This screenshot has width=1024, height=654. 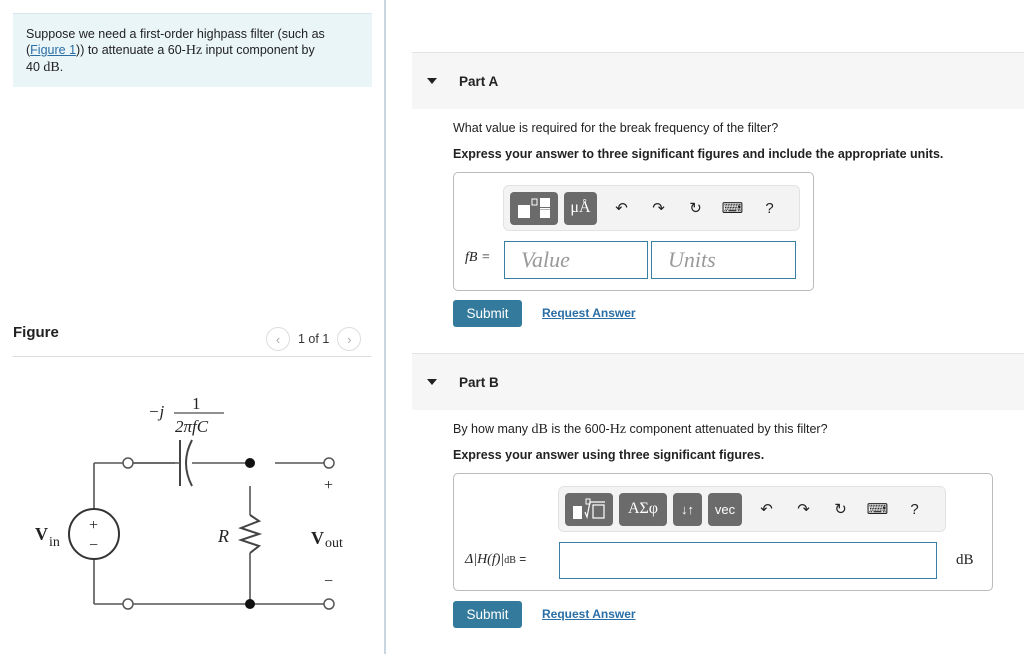 What do you see at coordinates (41, 534) in the screenshot?
I see `vin-label: V` at bounding box center [41, 534].